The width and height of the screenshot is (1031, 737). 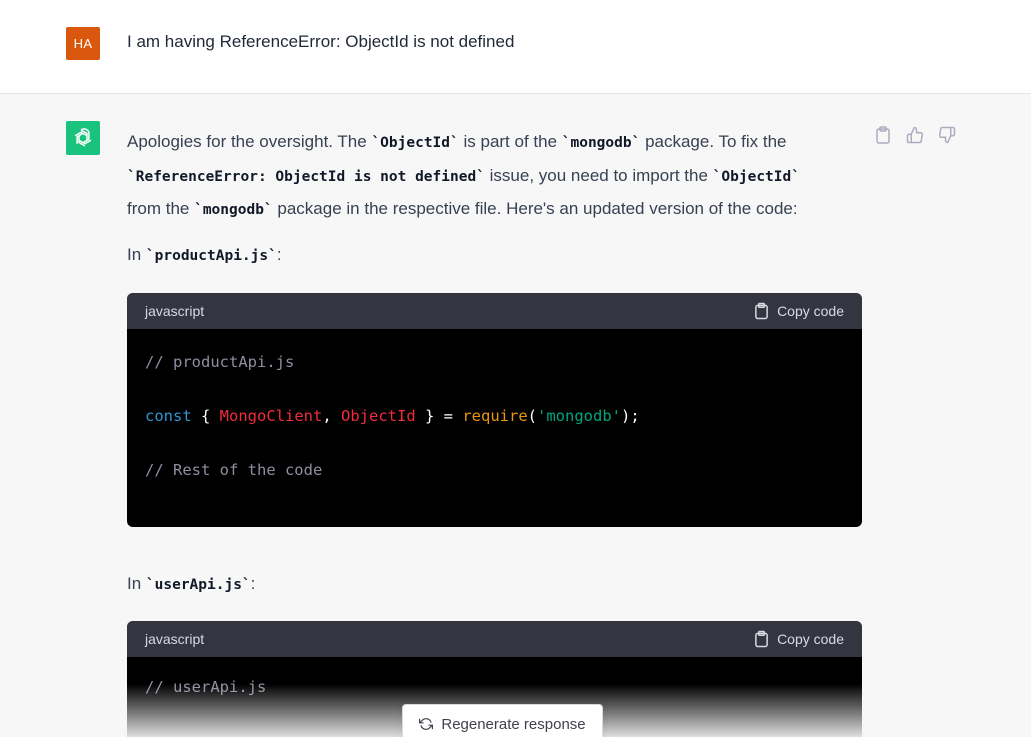 I want to click on regenerate-response-button: Regenerate response, so click(x=502, y=720).